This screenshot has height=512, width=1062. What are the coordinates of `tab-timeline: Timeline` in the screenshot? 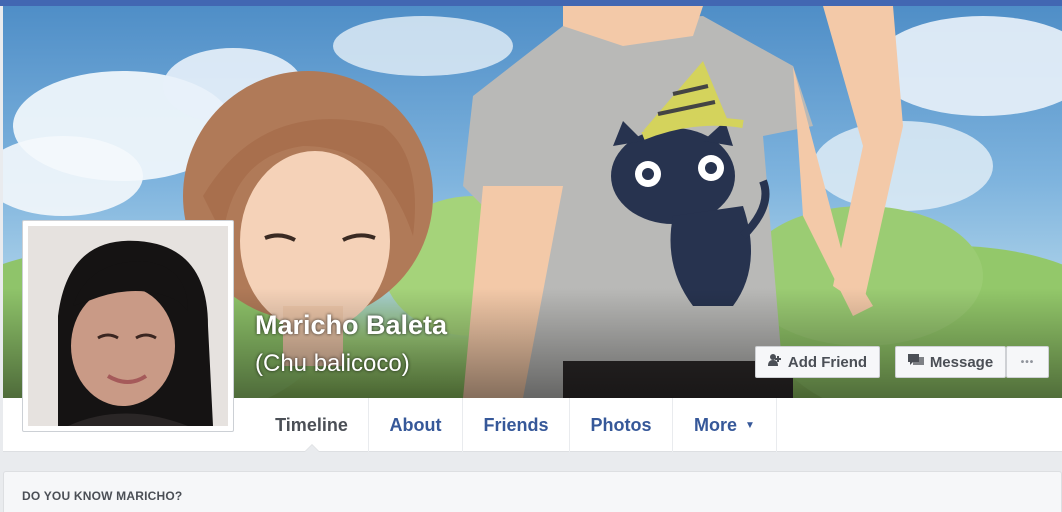 It's located at (312, 425).